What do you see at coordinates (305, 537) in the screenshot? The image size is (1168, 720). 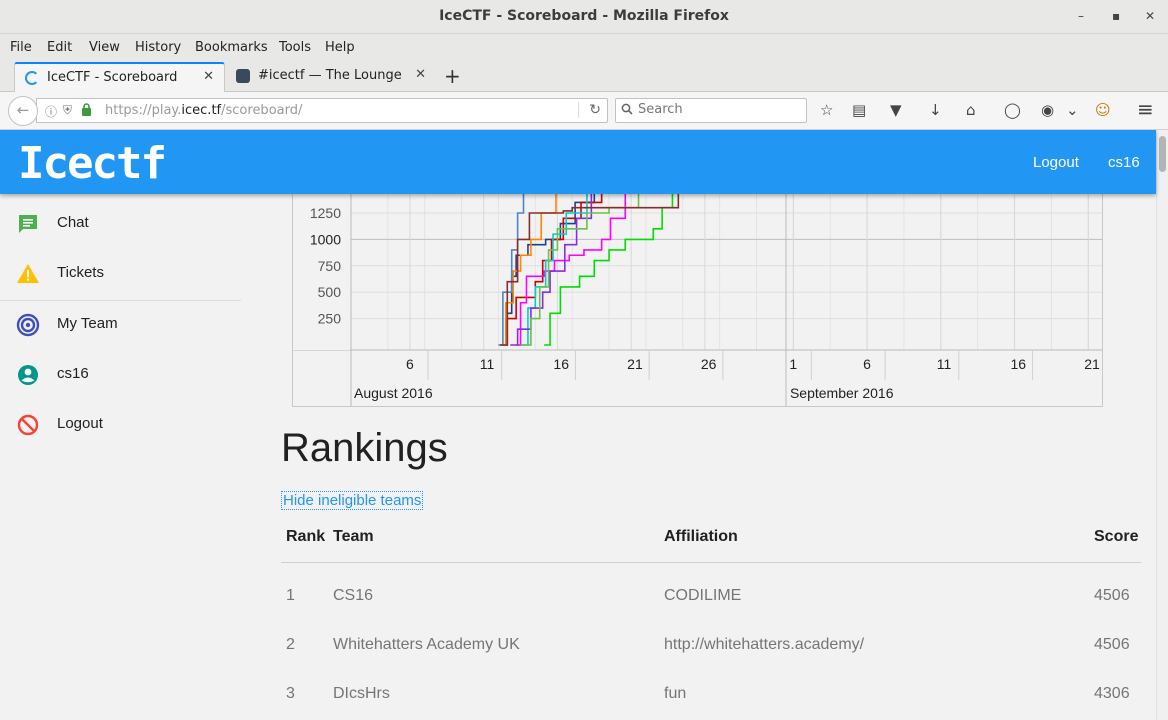 I see `column-header-rank: Rank` at bounding box center [305, 537].